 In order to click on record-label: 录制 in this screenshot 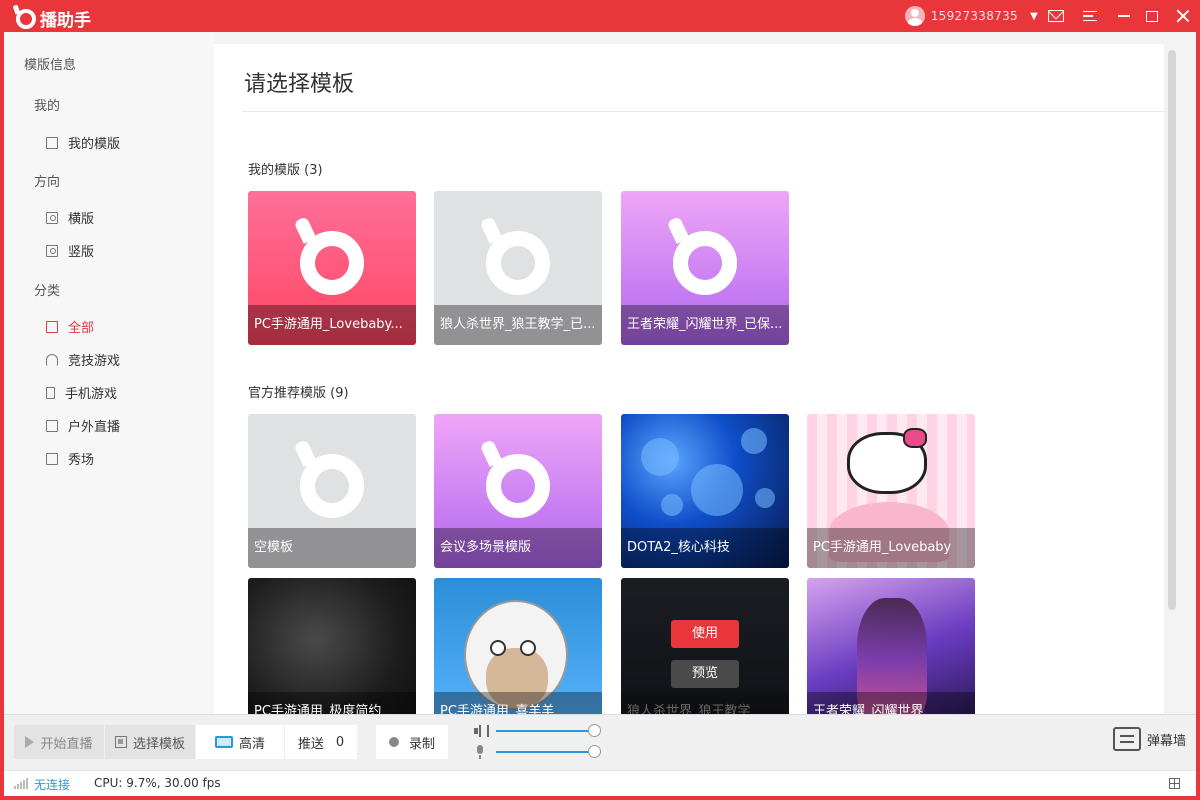, I will do `click(421, 744)`.